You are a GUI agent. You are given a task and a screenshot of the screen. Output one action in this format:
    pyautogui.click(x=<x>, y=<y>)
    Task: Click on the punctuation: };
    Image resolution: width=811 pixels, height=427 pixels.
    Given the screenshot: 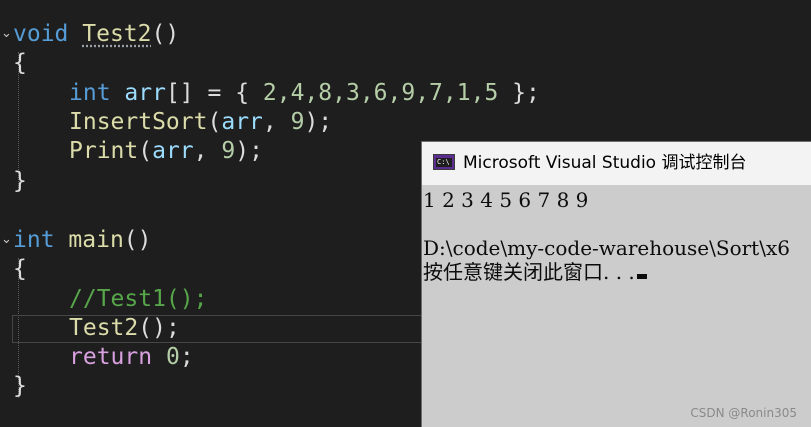 What is the action you would take?
    pyautogui.click(x=519, y=93)
    